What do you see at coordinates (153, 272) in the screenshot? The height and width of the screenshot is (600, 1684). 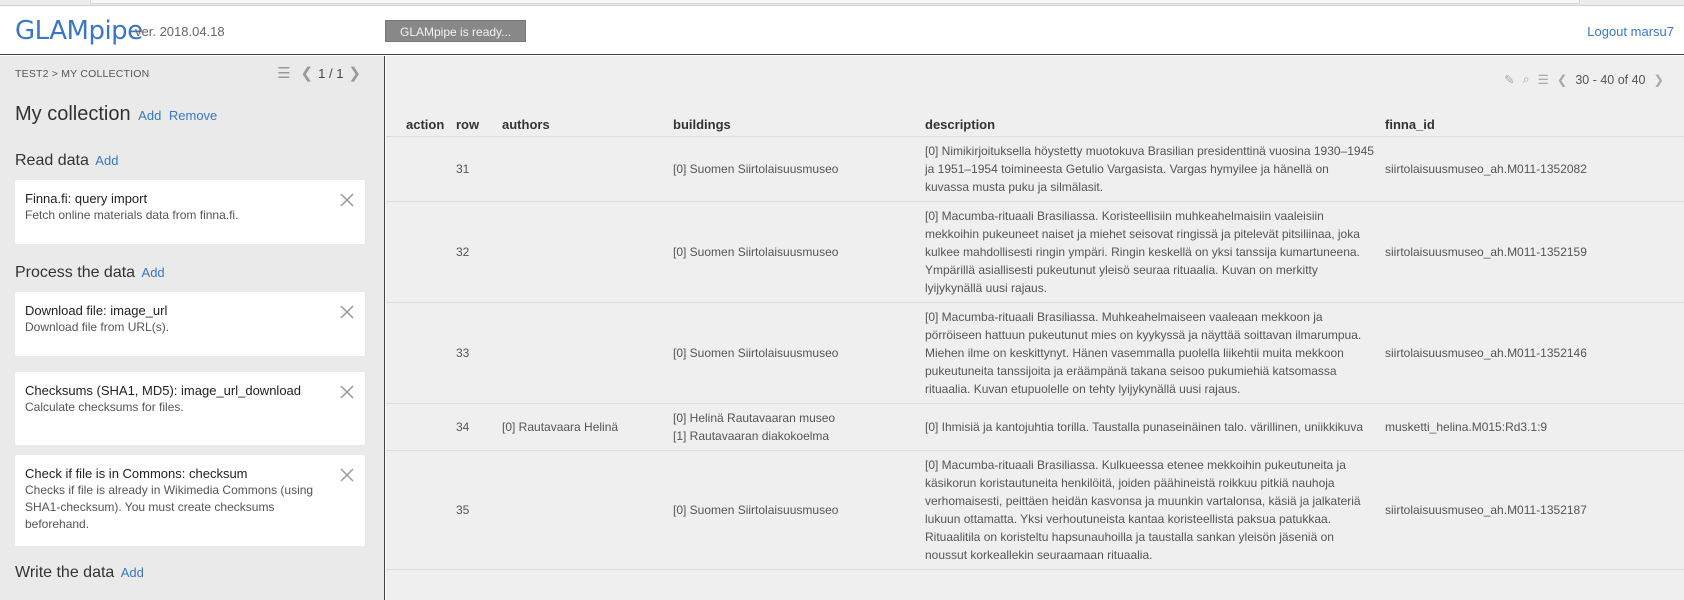 I see `add-process-node-link: Add` at bounding box center [153, 272].